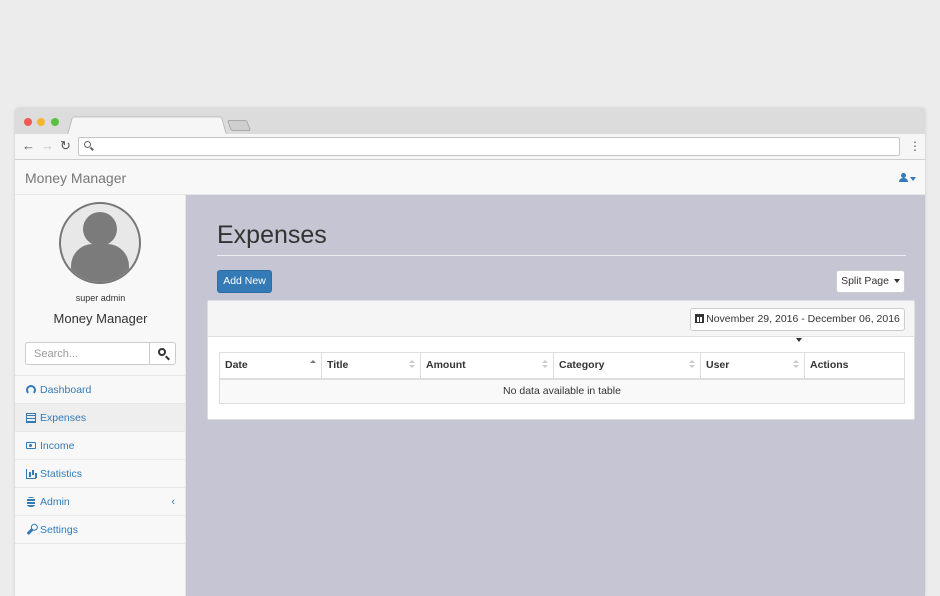 Image resolution: width=940 pixels, height=596 pixels. Describe the element at coordinates (87, 353) in the screenshot. I see `search-input` at that location.